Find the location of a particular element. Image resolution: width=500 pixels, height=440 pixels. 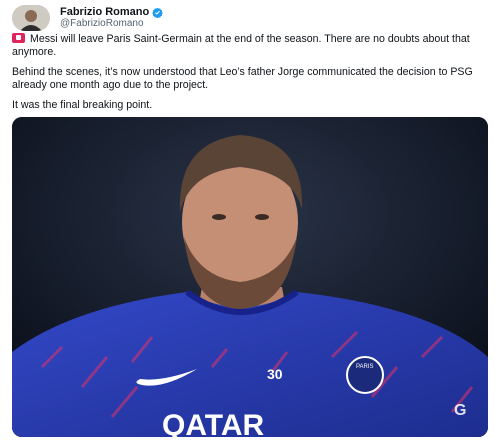

partial-sponsor-text: G is located at coordinates (460, 410).